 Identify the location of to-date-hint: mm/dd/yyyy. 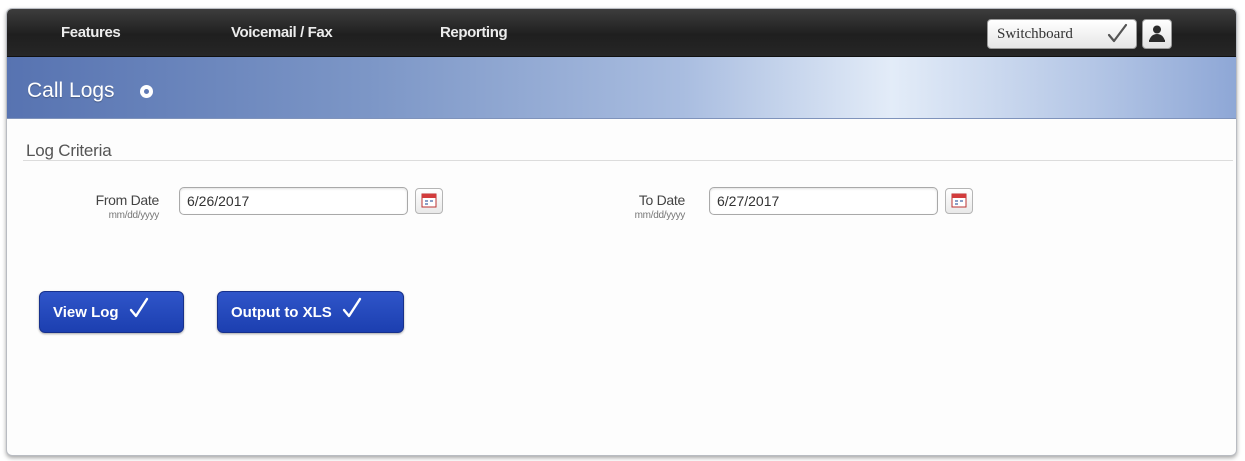
(660, 215).